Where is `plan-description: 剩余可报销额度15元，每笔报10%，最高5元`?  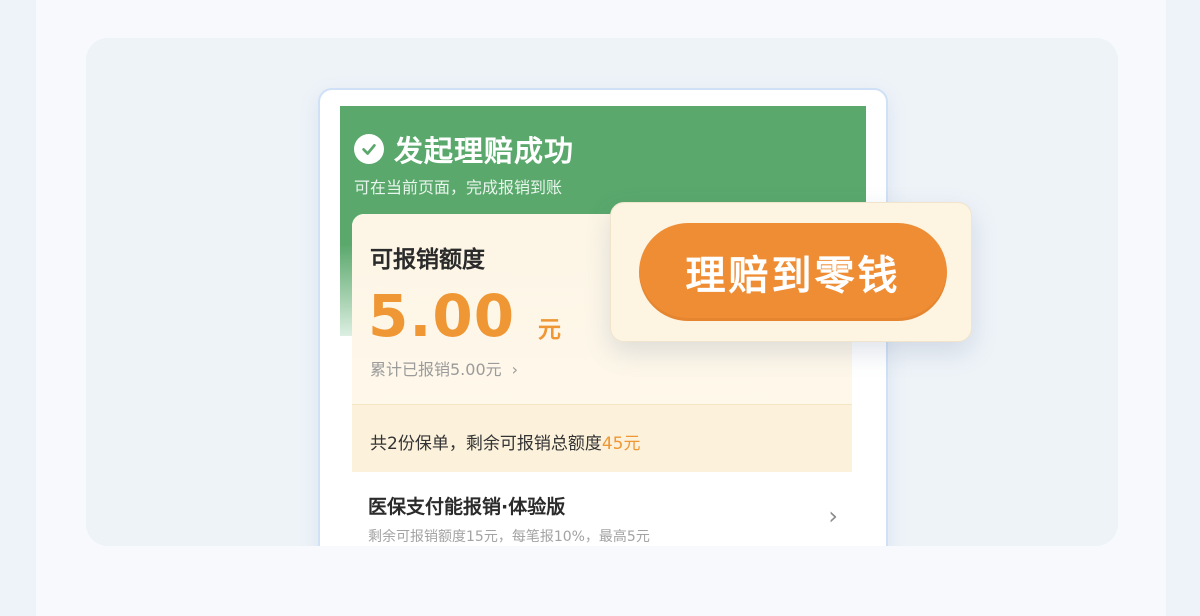 plan-description: 剩余可报销额度15元，每笔报10%，最高5元 is located at coordinates (509, 537).